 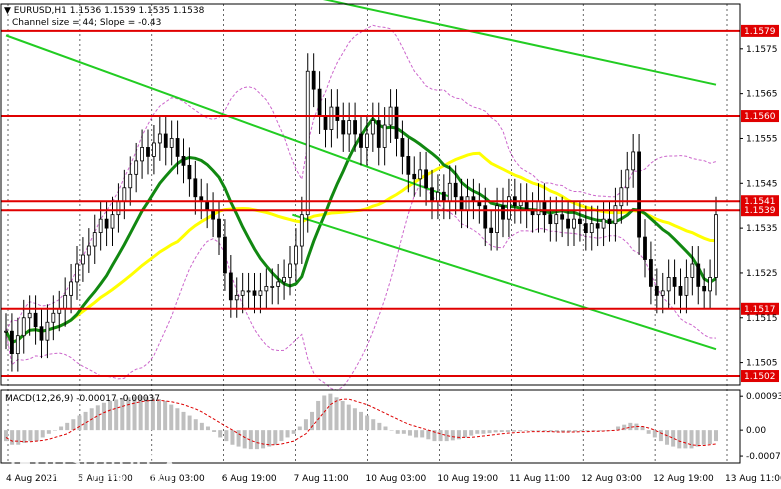 I want to click on macd-y-tick-label: 0.00, so click(x=756, y=431).